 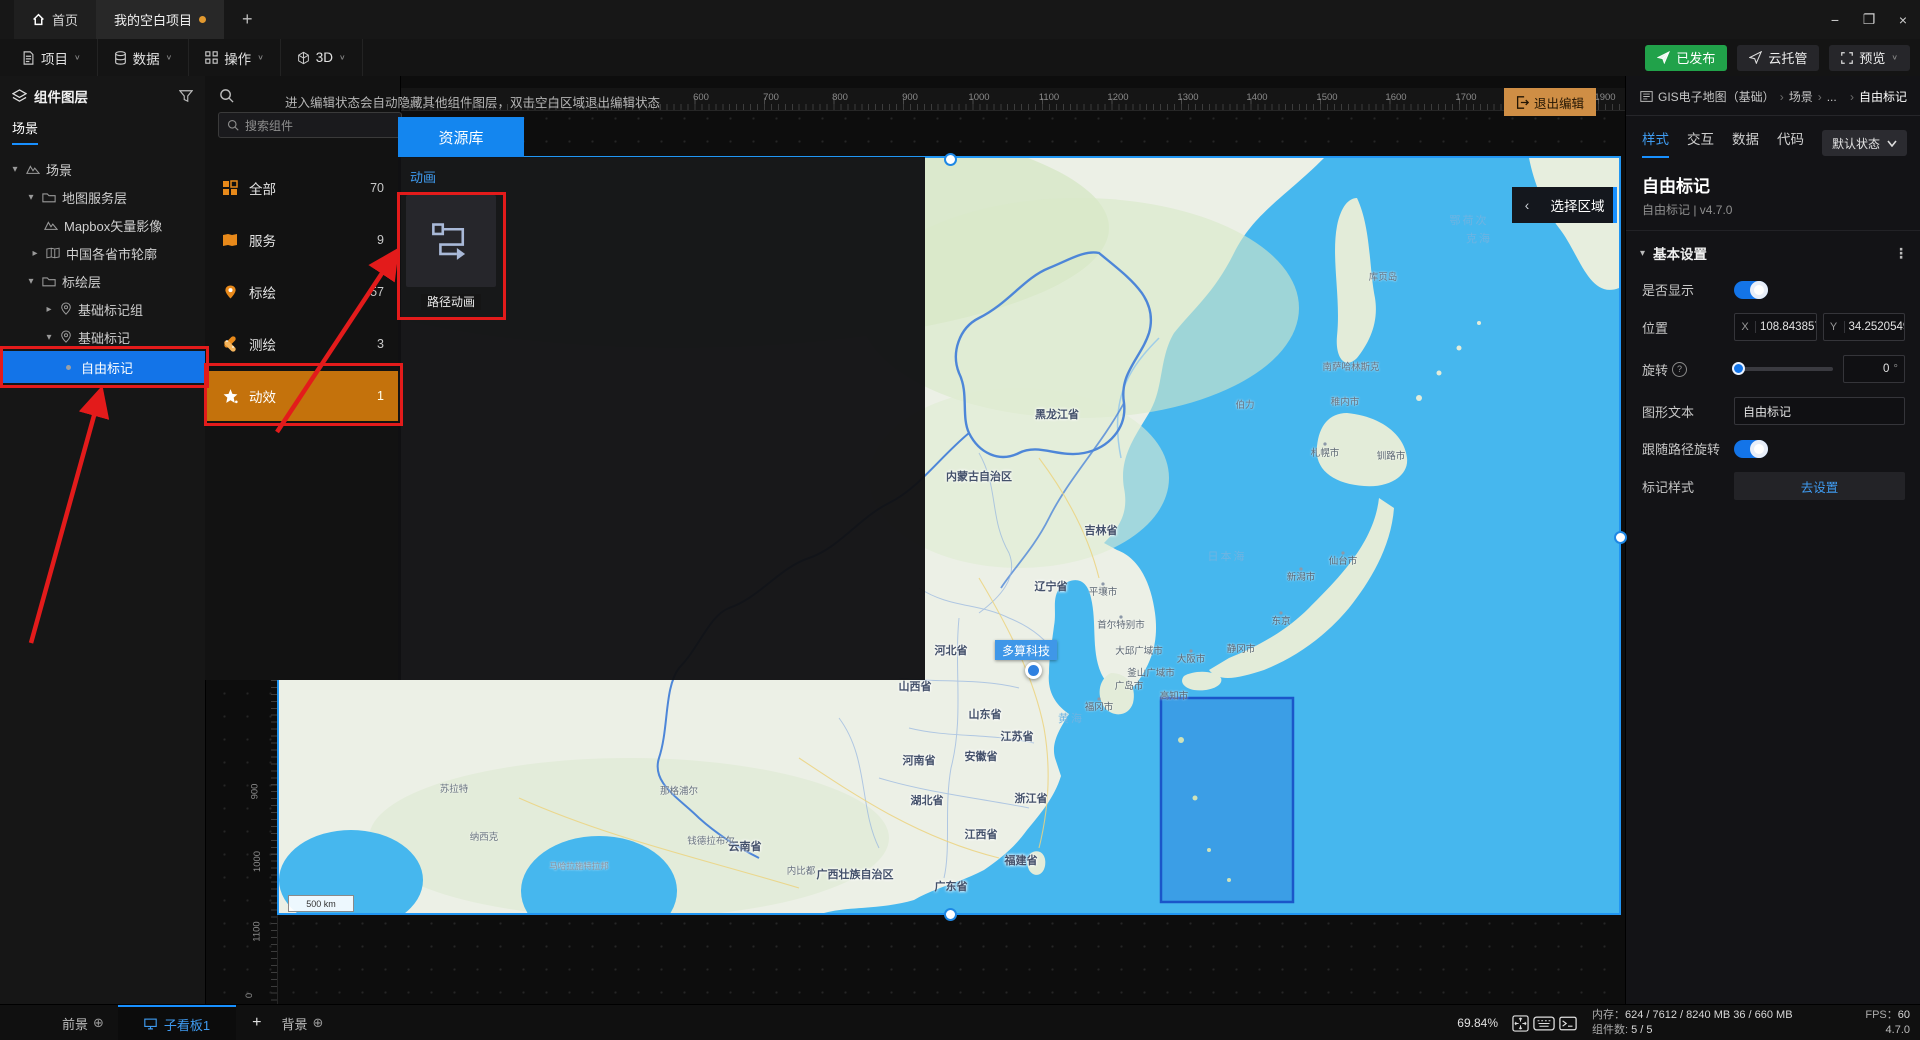 I want to click on titlebar: 首页 我的空白项目 + − ❐ ×, so click(x=960, y=19).